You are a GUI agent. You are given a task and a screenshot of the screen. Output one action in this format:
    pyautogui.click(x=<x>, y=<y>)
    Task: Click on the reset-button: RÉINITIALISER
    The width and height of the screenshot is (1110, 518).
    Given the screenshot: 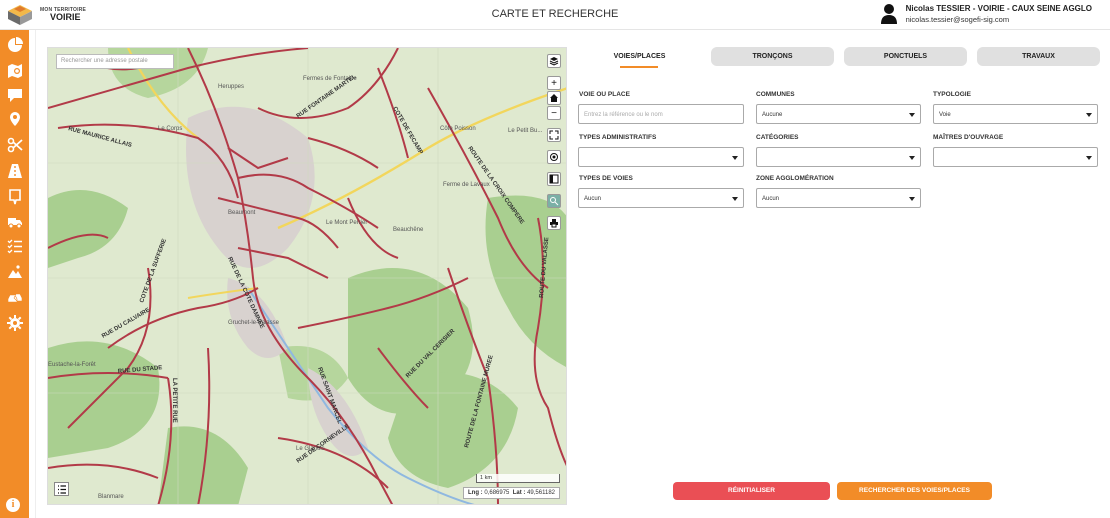 What is the action you would take?
    pyautogui.click(x=751, y=491)
    